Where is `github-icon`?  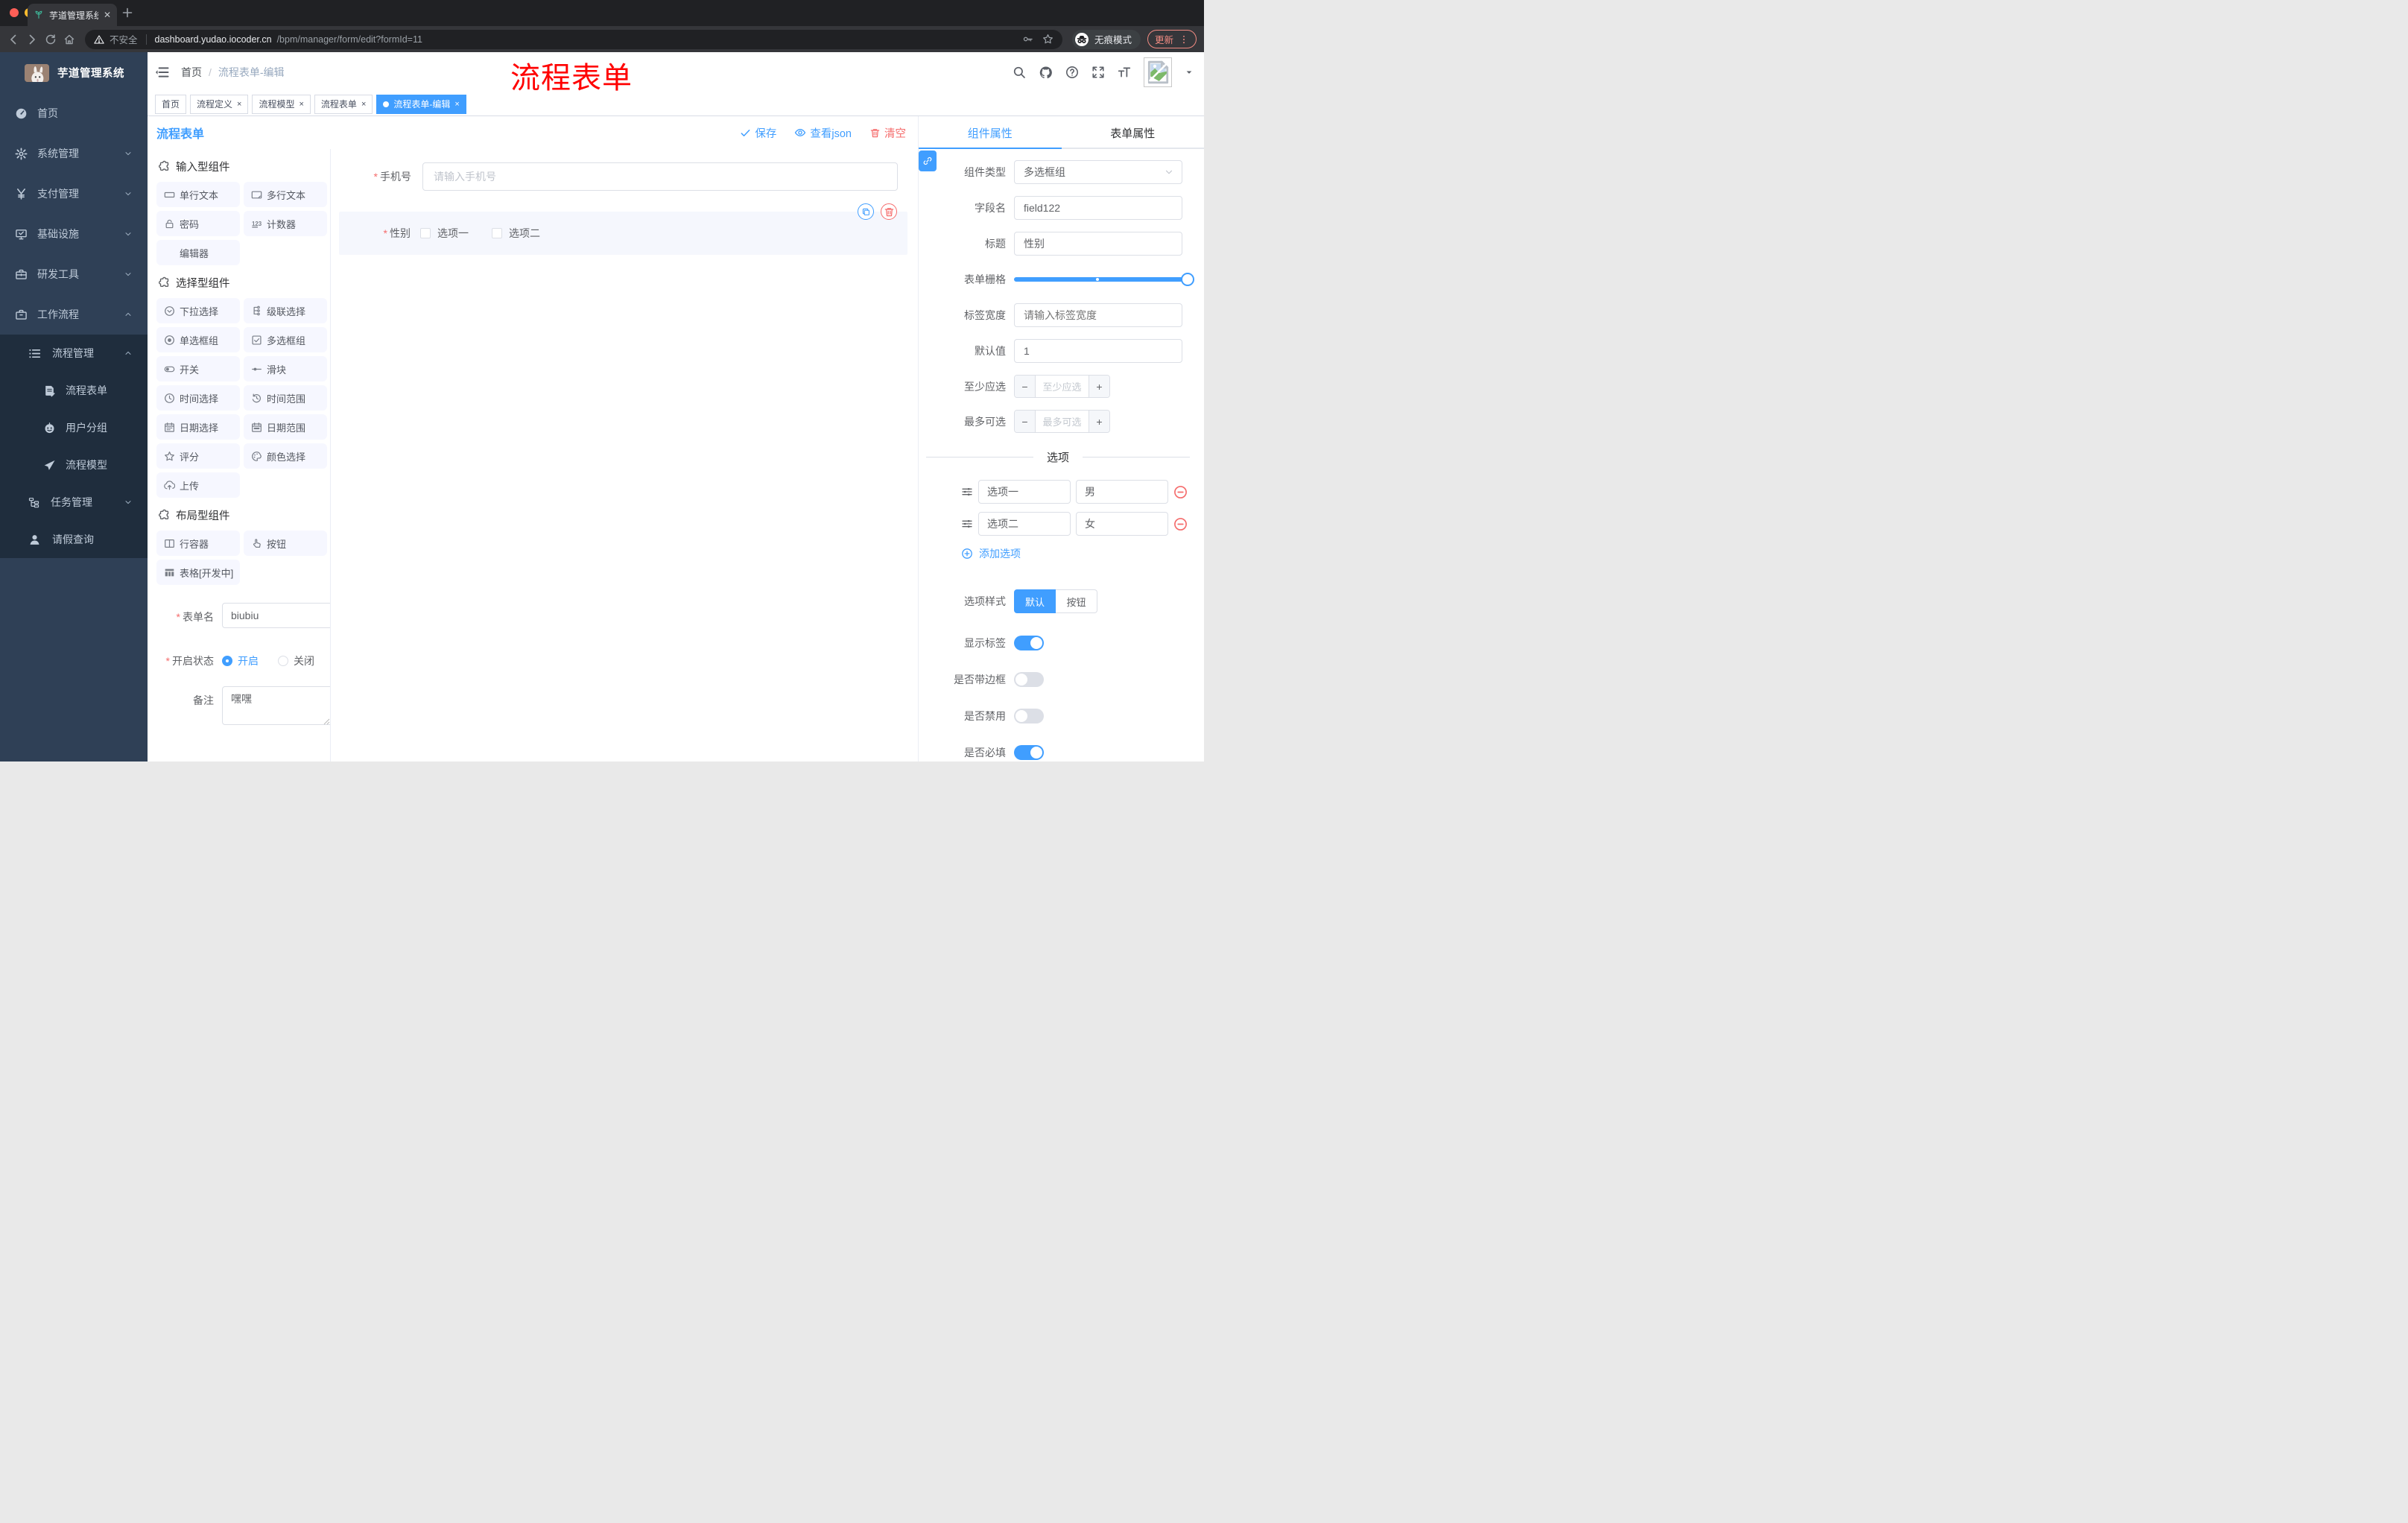 github-icon is located at coordinates (1046, 73).